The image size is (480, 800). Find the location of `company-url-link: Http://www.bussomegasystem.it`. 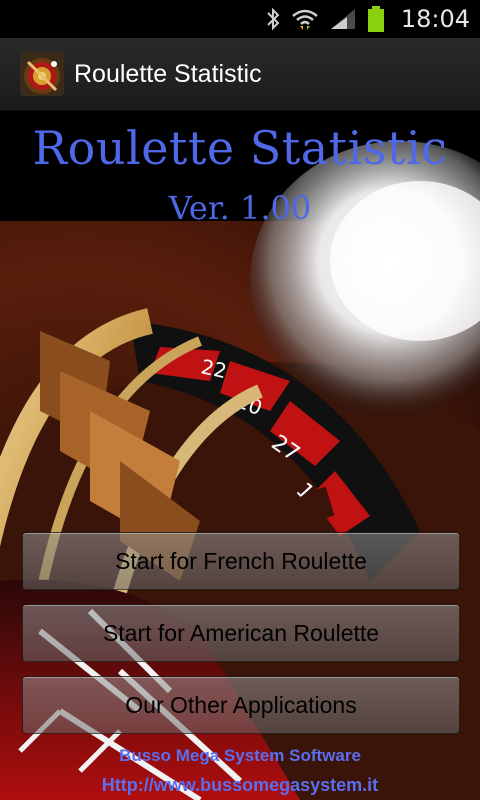

company-url-link: Http://www.bussomegasystem.it is located at coordinates (240, 785).